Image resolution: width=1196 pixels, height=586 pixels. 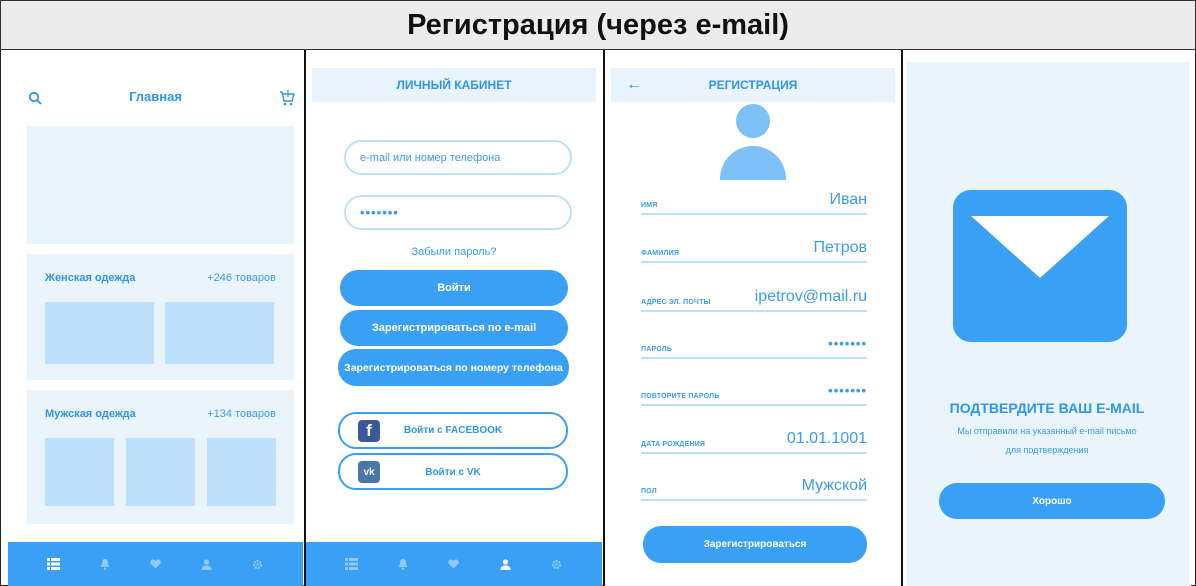 I want to click on cart-icon, so click(x=287, y=98).